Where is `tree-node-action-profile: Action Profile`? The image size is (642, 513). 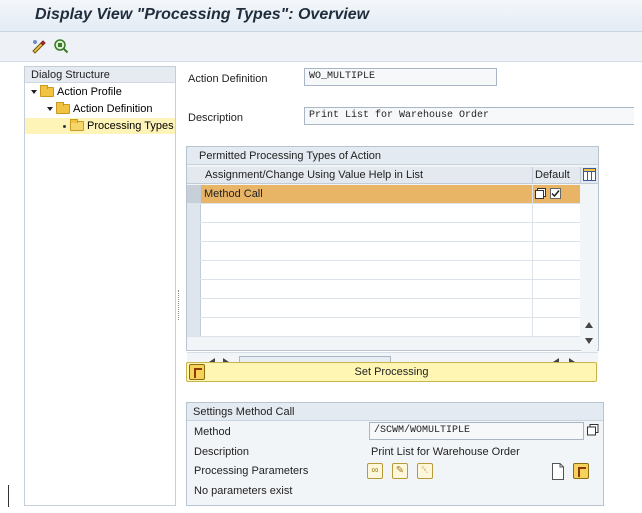
tree-node-action-profile: Action Profile is located at coordinates (76, 92).